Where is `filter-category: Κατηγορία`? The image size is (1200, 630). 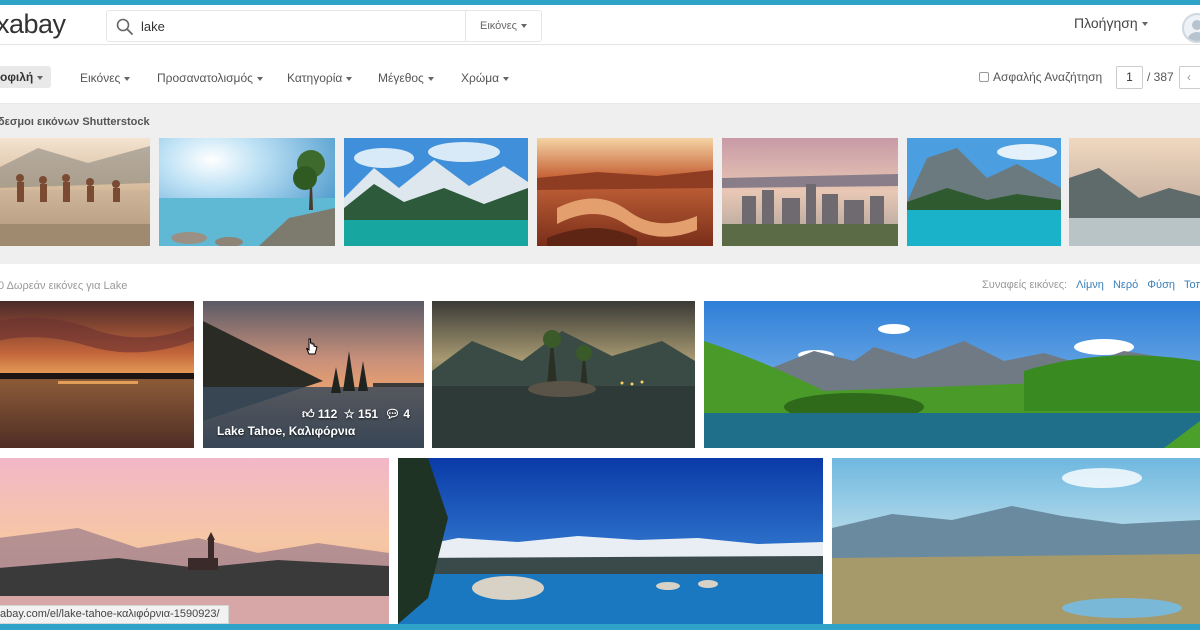
filter-category: Κατηγορία is located at coordinates (320, 78).